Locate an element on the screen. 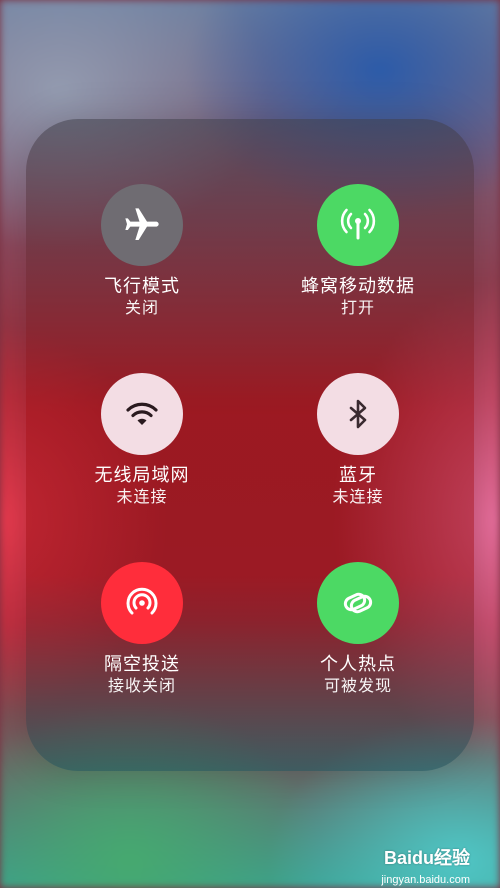 Image resolution: width=500 pixels, height=888 pixels. personal-hotspot-status: 可被发现 is located at coordinates (357, 686).